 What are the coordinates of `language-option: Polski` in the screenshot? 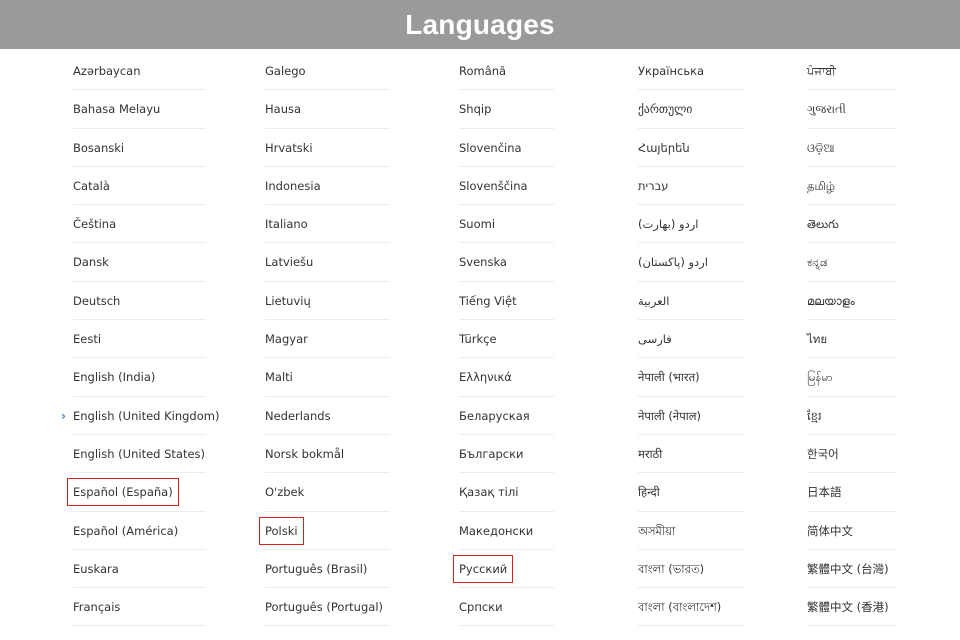 It's located at (324, 531).